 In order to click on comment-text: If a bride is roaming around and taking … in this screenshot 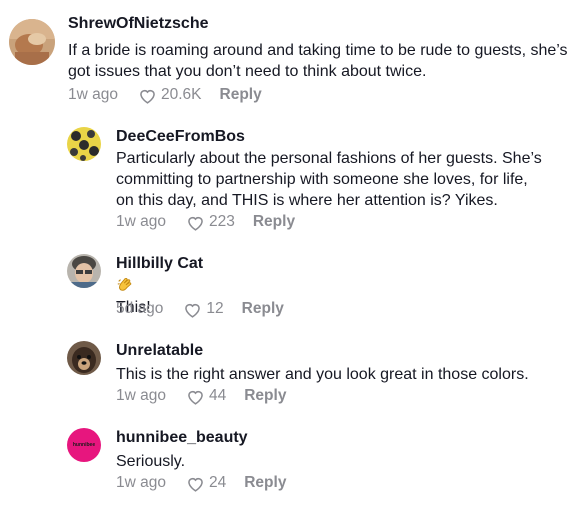, I will do `click(318, 61)`.